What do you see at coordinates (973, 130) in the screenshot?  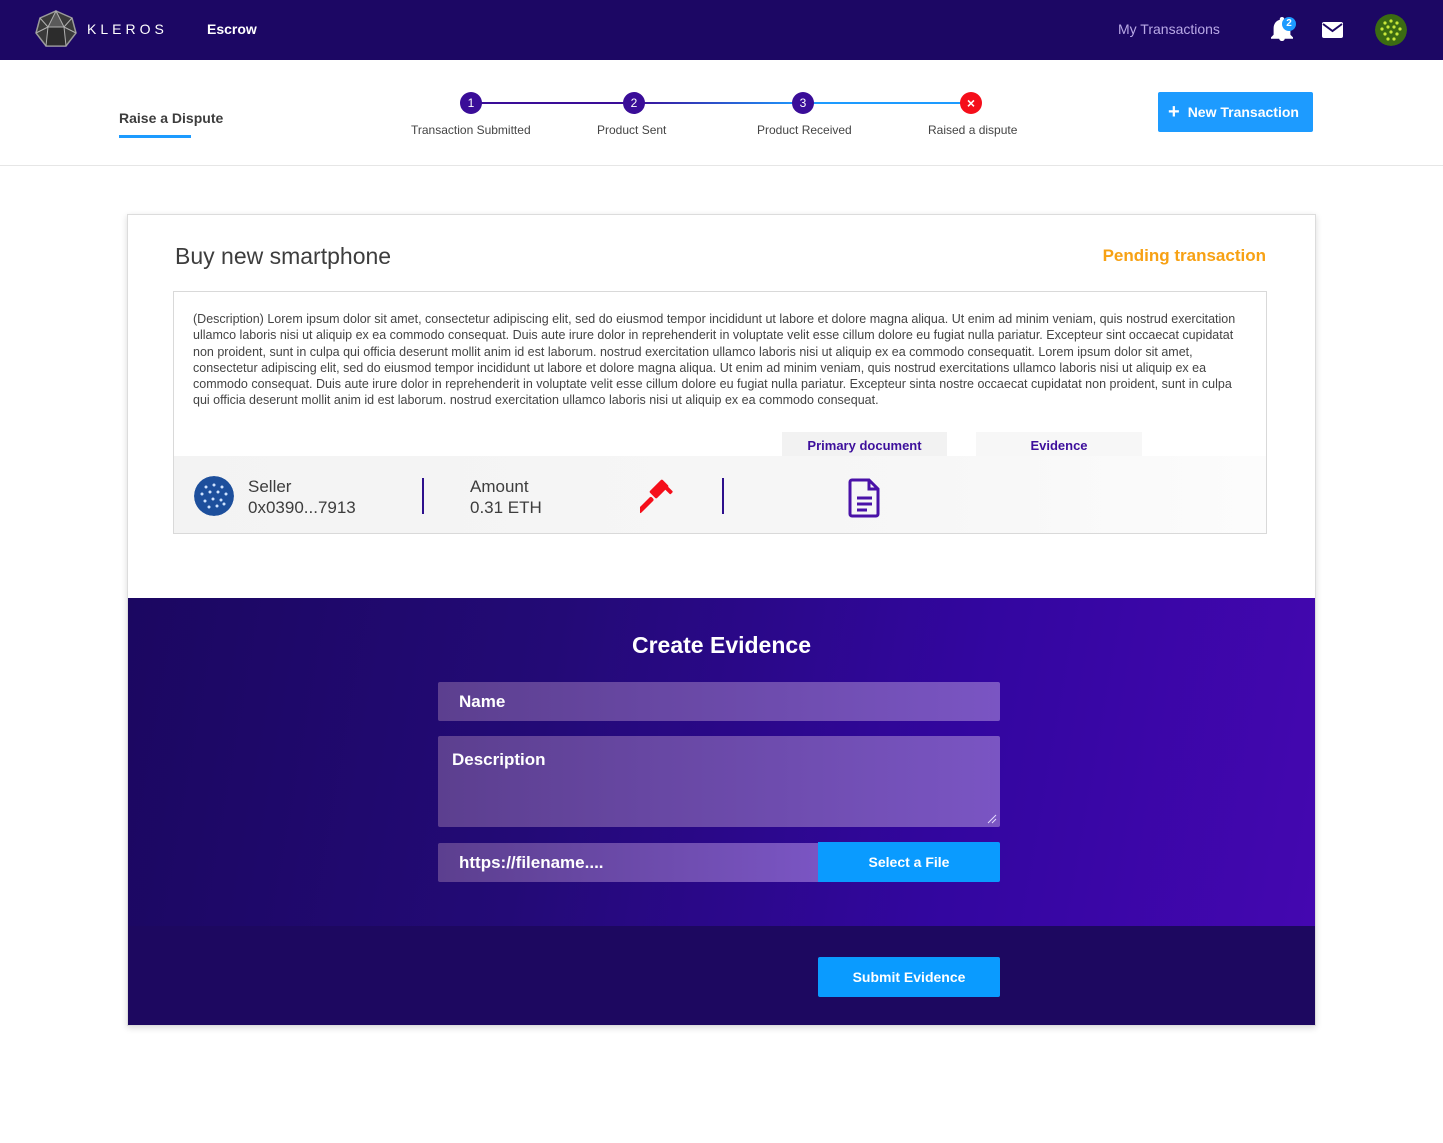 I see `step-4-label: Raised a dispute` at bounding box center [973, 130].